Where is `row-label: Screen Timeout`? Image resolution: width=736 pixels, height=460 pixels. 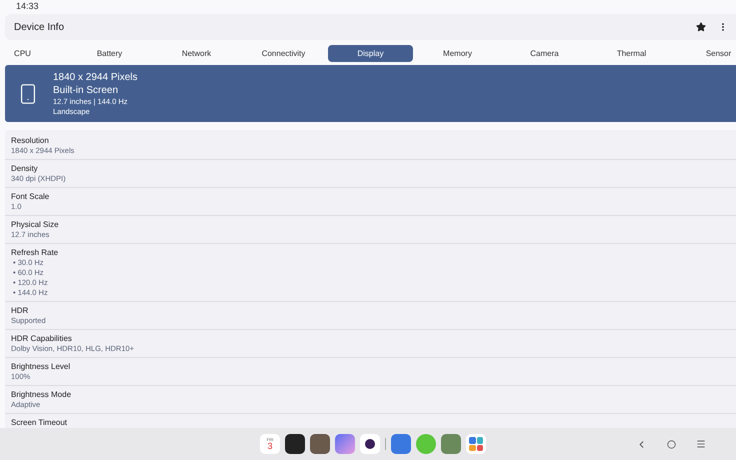
row-label: Screen Timeout is located at coordinates (39, 422).